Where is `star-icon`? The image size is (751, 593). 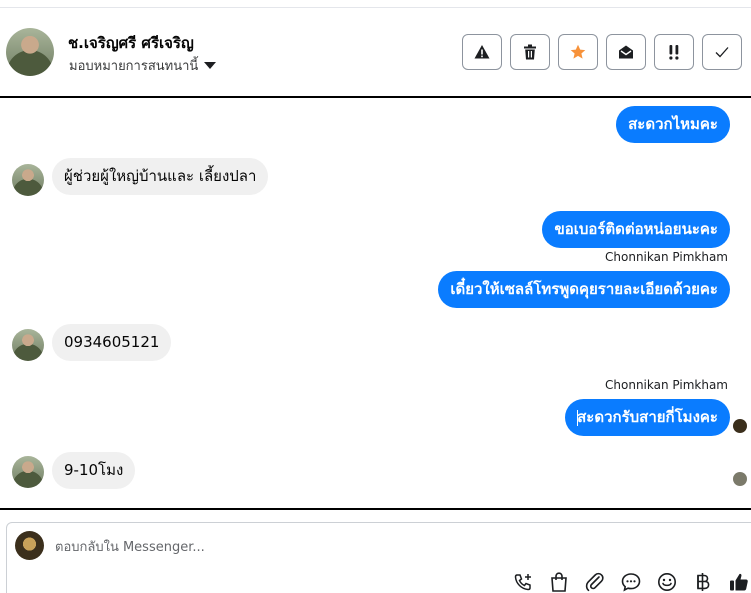 star-icon is located at coordinates (578, 51).